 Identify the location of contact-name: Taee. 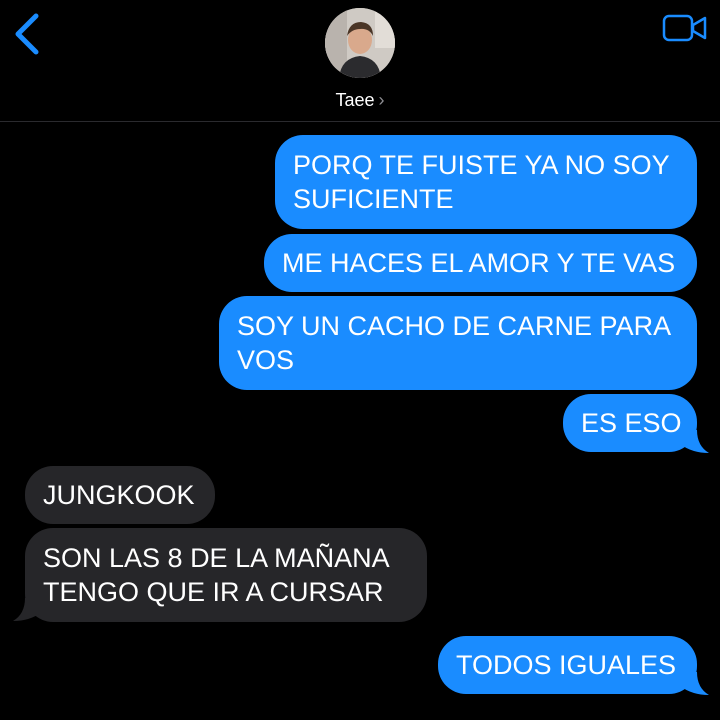
(355, 100).